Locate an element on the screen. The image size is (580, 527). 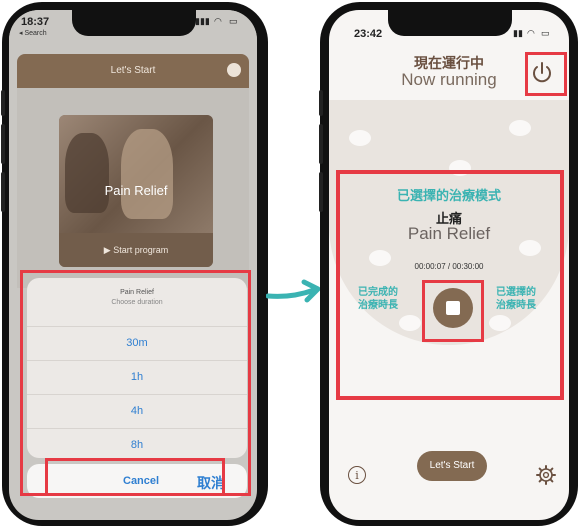
info-icon: i is located at coordinates (357, 475).